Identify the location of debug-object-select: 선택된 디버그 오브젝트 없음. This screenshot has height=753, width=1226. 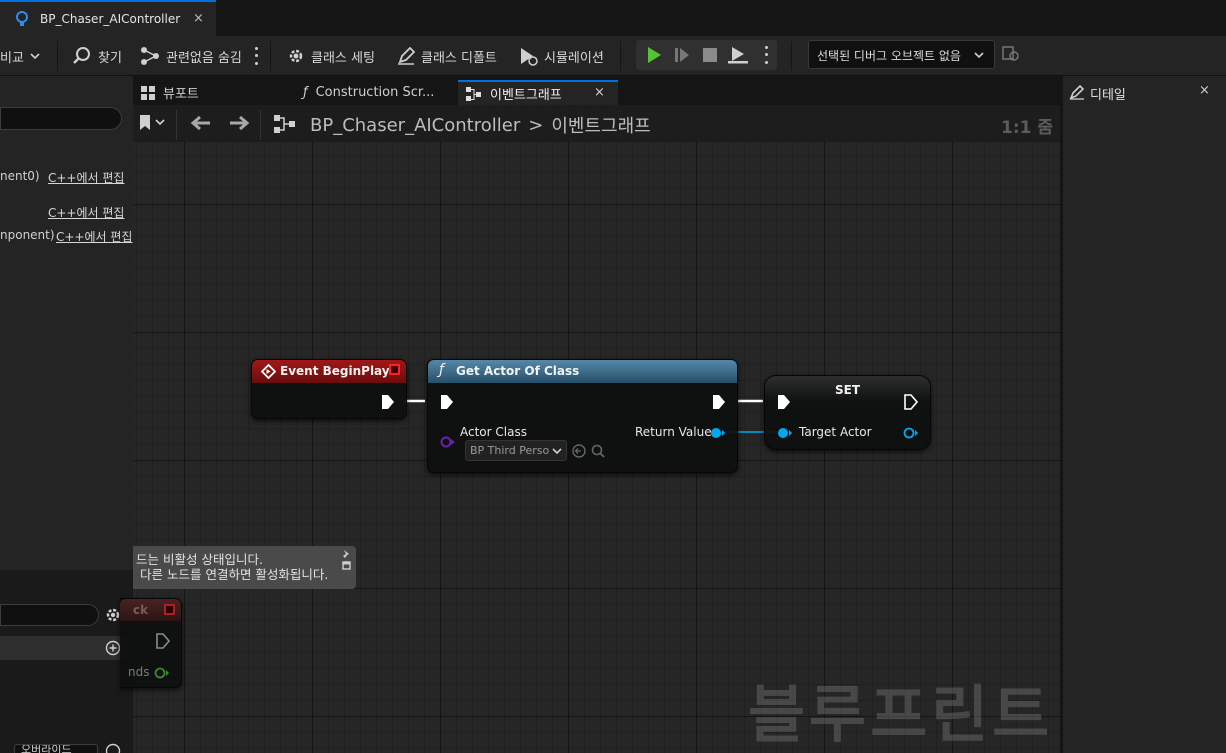
(901, 54).